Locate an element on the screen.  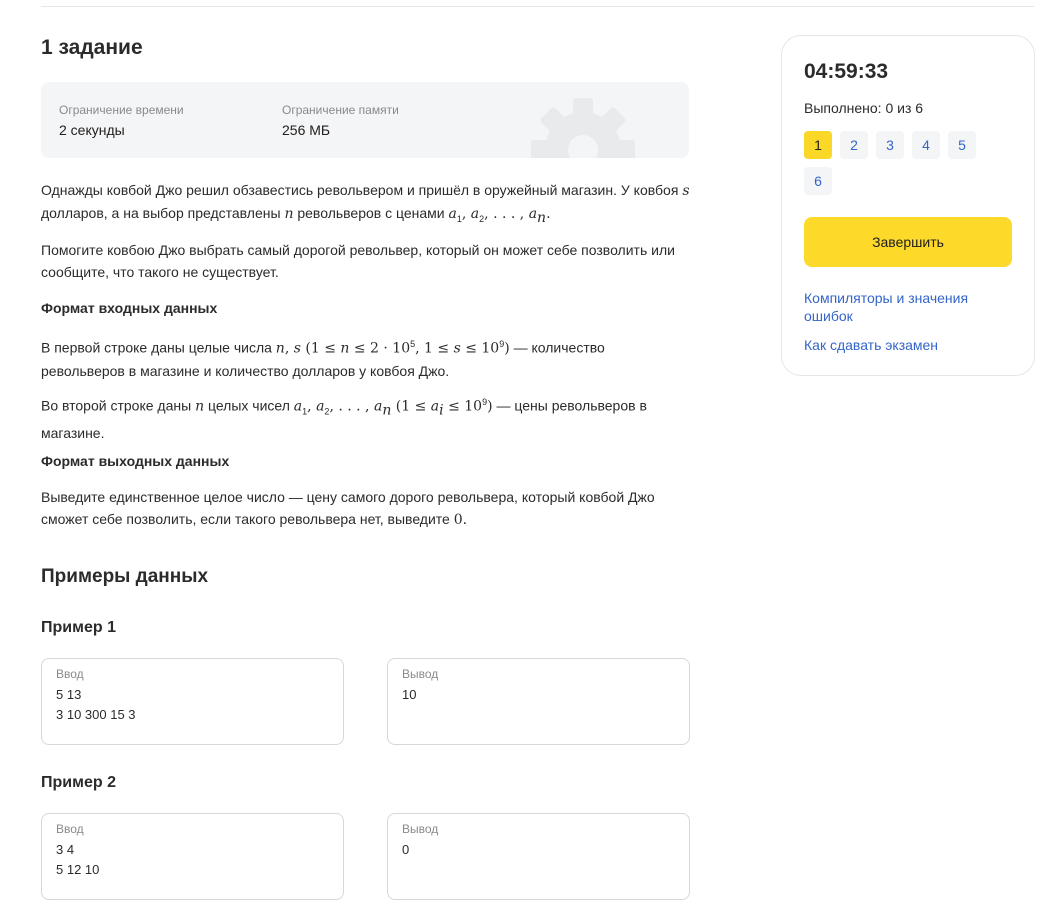
compilers-link: Компиляторы и значения ошибок is located at coordinates (904, 307).